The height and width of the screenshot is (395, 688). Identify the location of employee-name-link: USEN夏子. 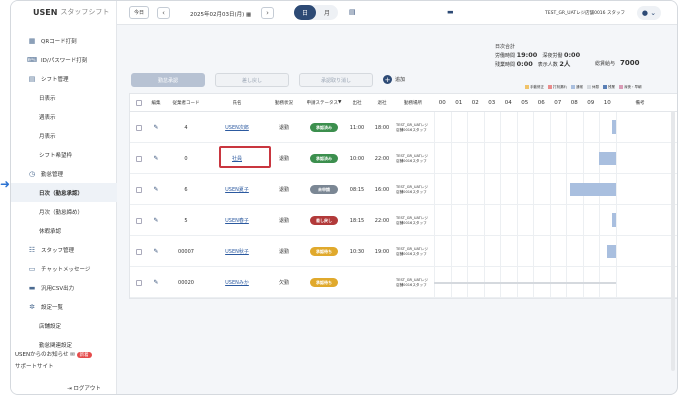
(237, 189).